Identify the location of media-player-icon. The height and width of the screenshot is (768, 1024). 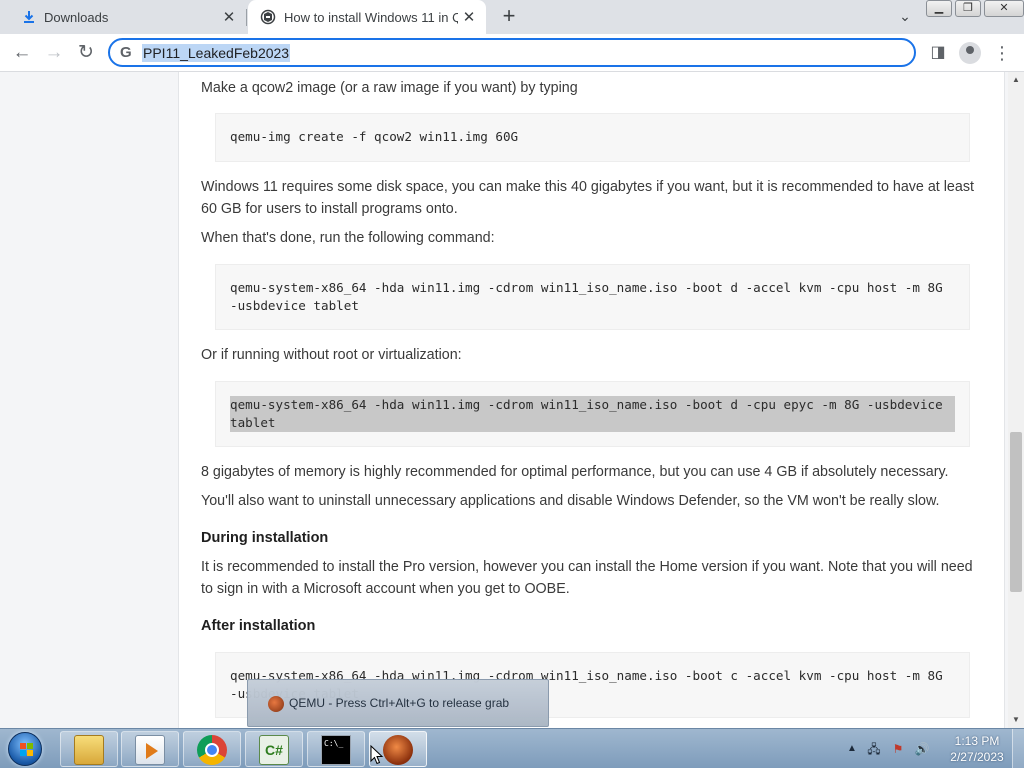
(150, 750).